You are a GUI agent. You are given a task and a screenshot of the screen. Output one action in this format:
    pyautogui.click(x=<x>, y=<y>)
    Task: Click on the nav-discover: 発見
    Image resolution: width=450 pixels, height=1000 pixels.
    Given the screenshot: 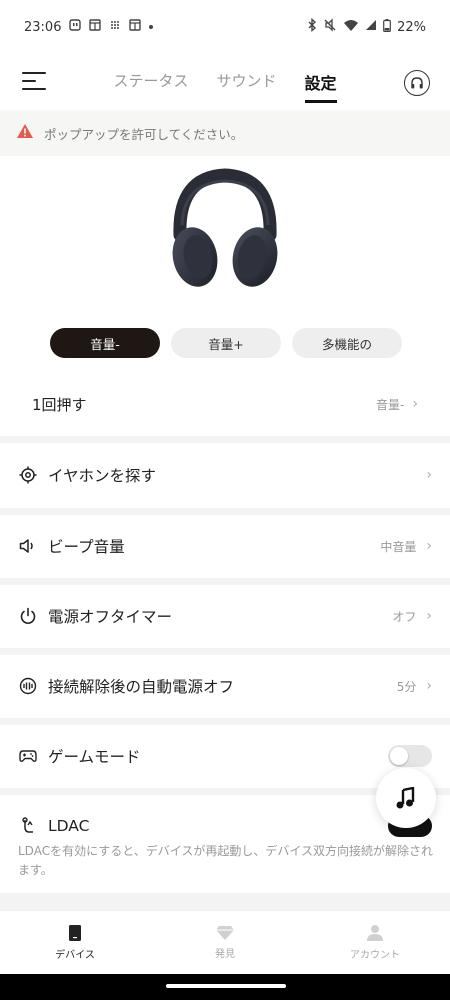 What is the action you would take?
    pyautogui.click(x=225, y=942)
    